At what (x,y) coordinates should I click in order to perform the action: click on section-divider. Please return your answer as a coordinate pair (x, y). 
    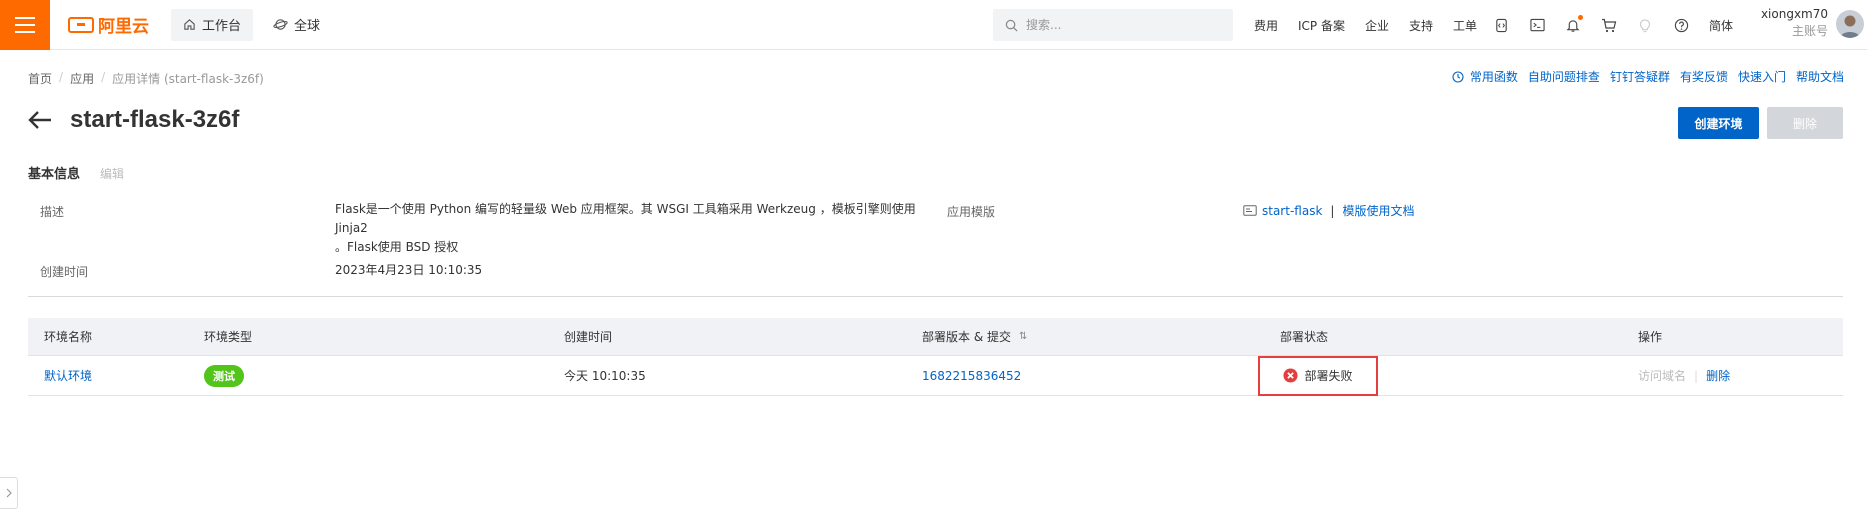
    Looking at the image, I should click on (935, 296).